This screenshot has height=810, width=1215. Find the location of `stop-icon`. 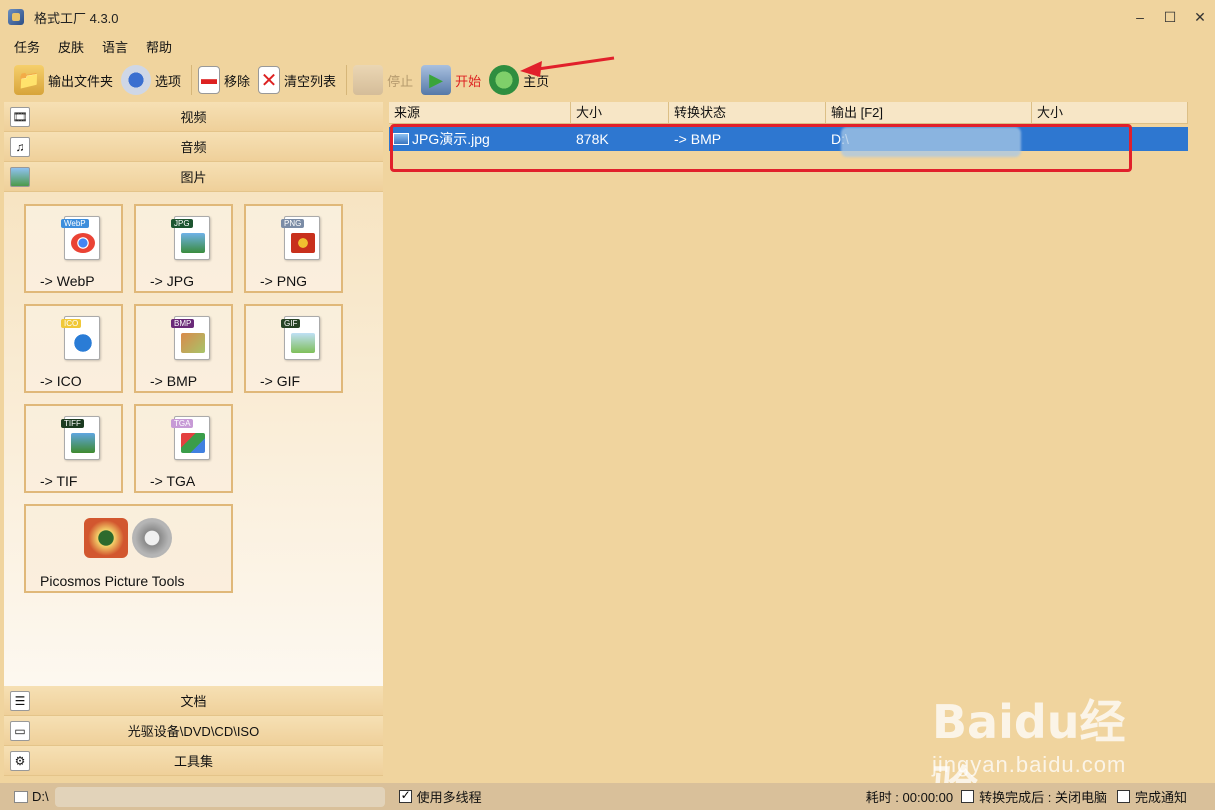

stop-icon is located at coordinates (368, 80).